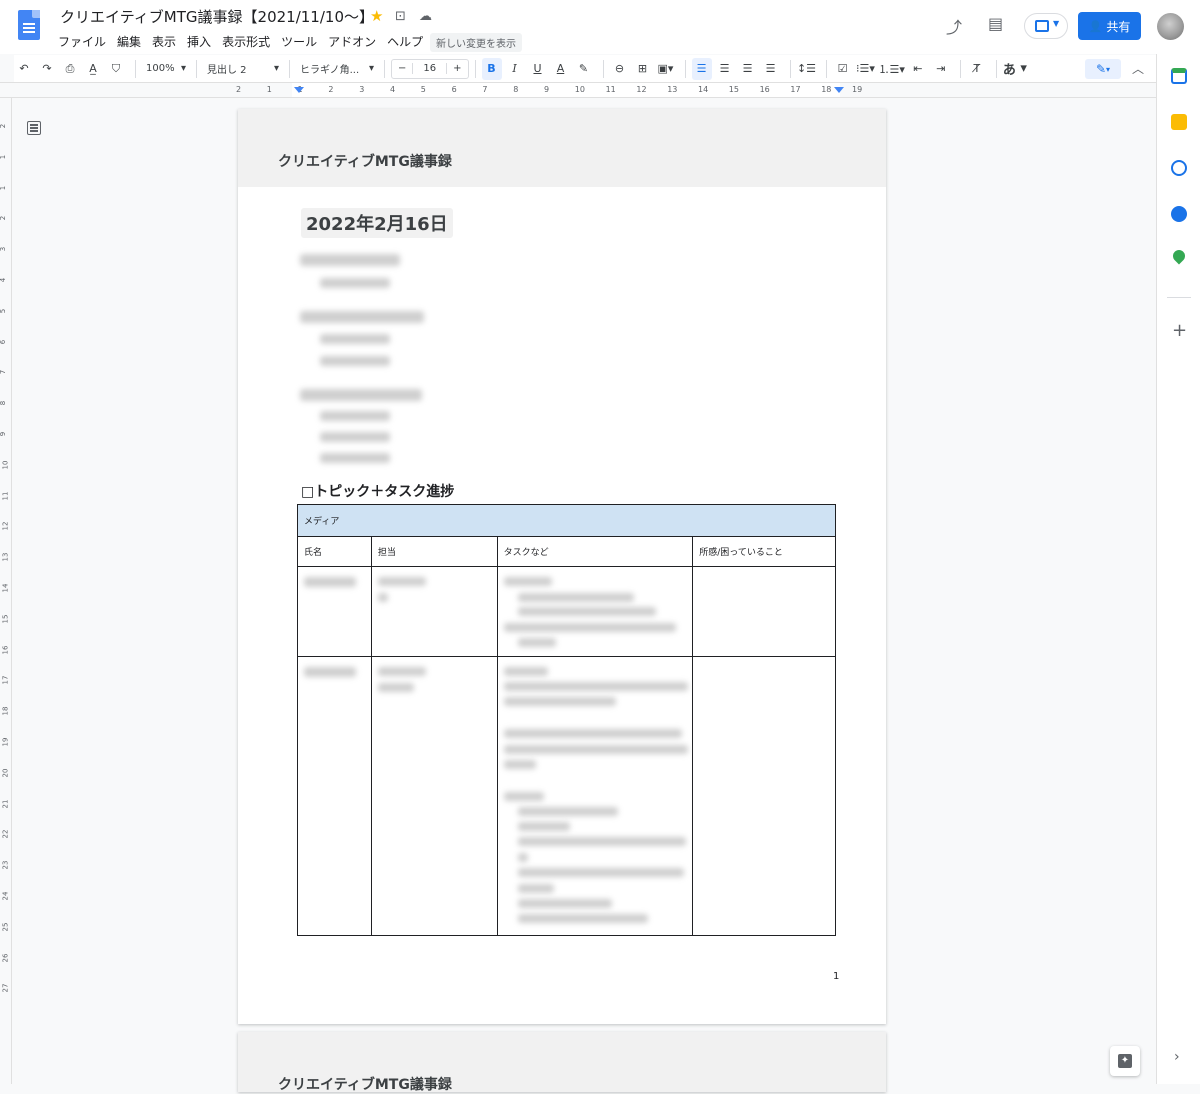 This screenshot has width=1200, height=1094. Describe the element at coordinates (1179, 214) in the screenshot. I see `contacts-icon` at that location.